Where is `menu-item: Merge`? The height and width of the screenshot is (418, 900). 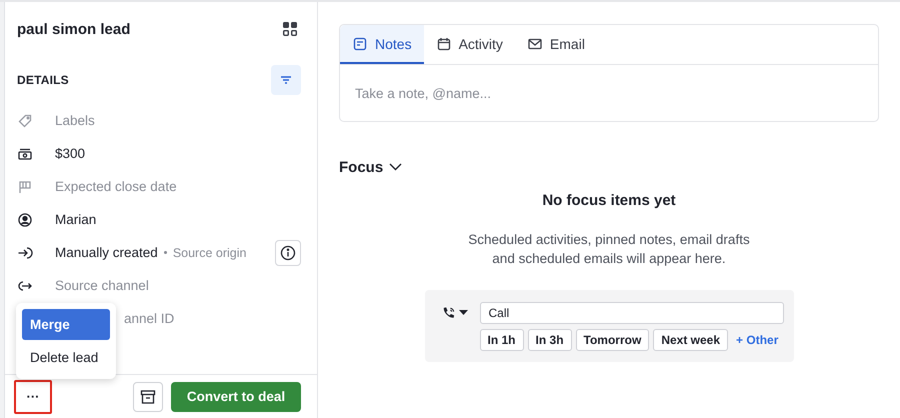 menu-item: Merge is located at coordinates (66, 324).